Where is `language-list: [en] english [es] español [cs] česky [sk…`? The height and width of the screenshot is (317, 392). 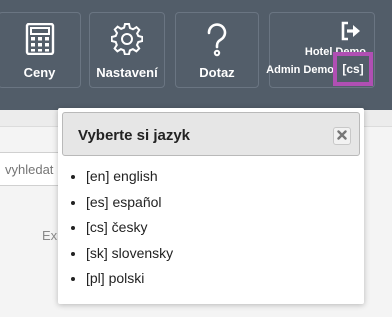 language-list: [en] english [es] español [cs] česky [sk… is located at coordinates (129, 228).